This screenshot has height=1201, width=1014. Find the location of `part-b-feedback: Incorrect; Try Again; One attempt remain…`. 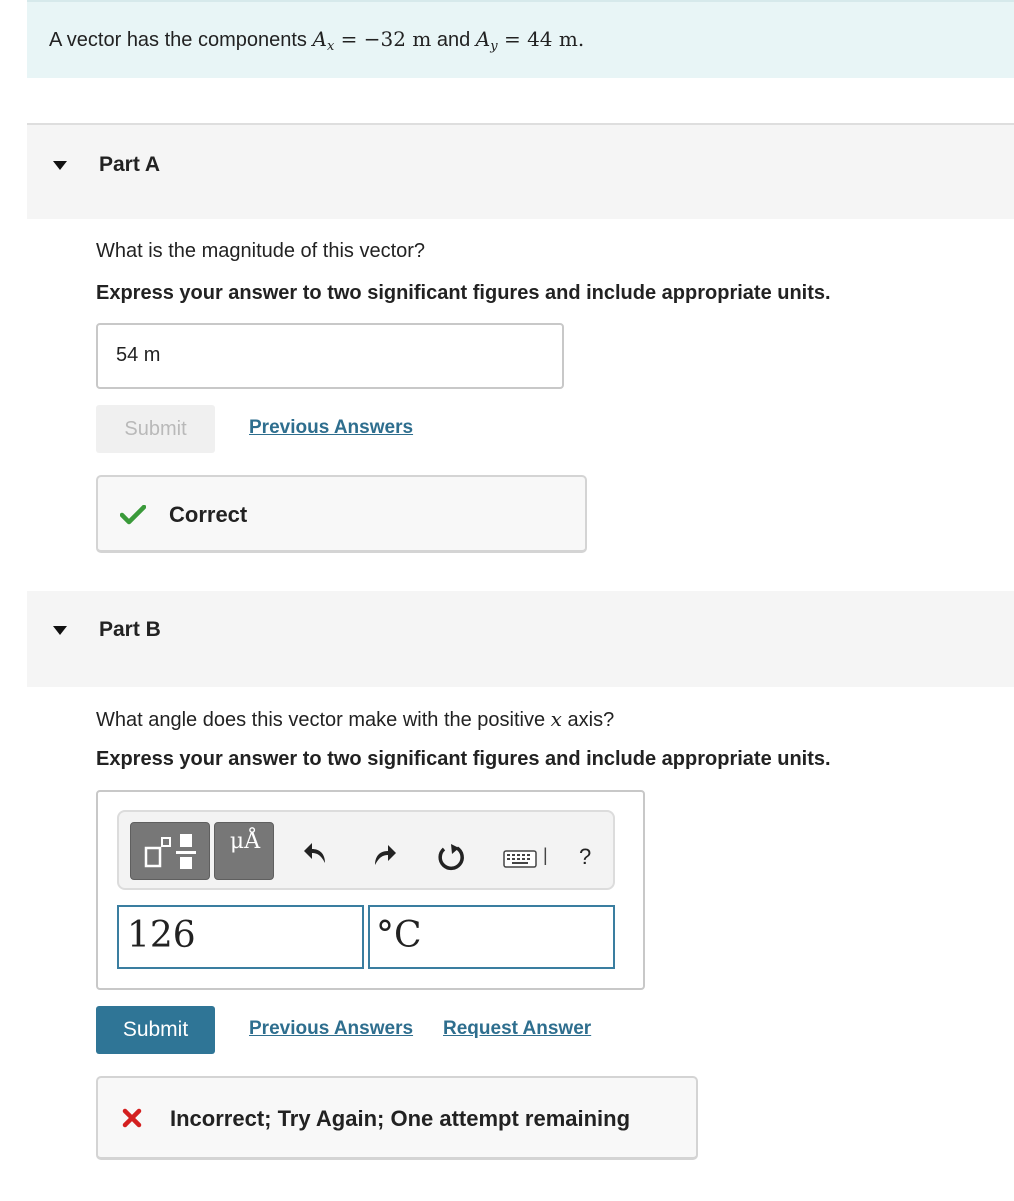

part-b-feedback: Incorrect; Try Again; One attempt remain… is located at coordinates (397, 1118).